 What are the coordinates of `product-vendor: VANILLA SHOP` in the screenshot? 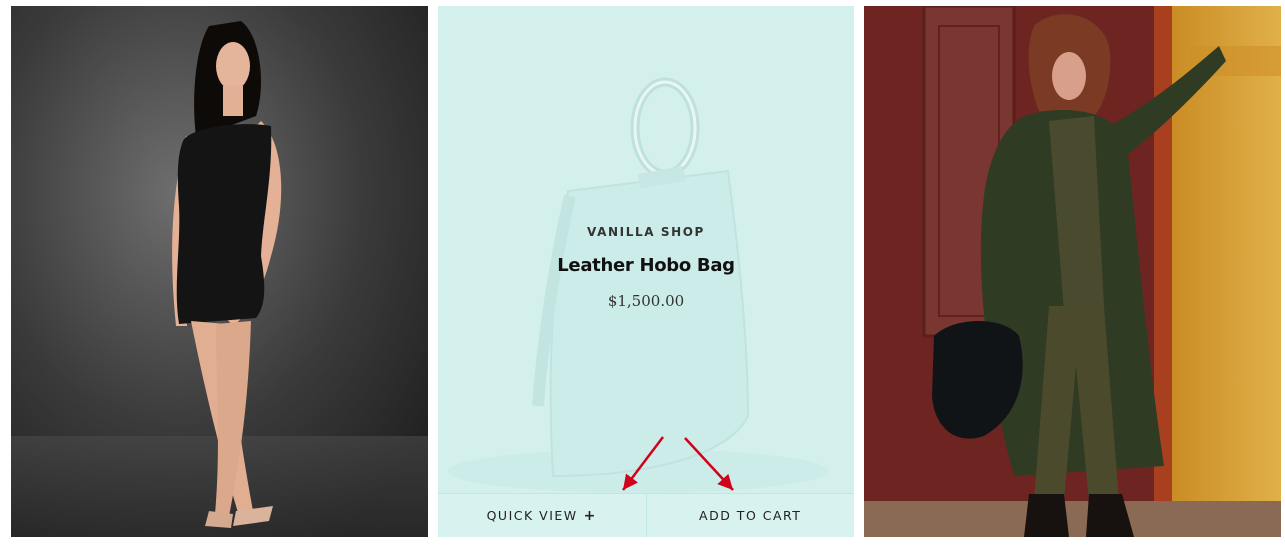 It's located at (646, 232).